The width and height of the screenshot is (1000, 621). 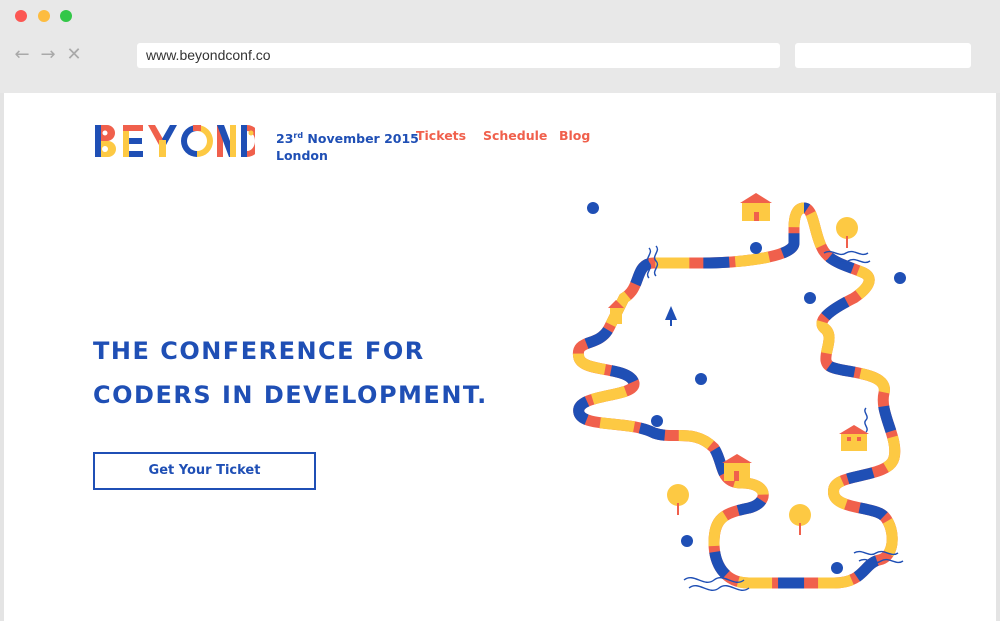 What do you see at coordinates (44, 16) in the screenshot?
I see `minimize-window-button` at bounding box center [44, 16].